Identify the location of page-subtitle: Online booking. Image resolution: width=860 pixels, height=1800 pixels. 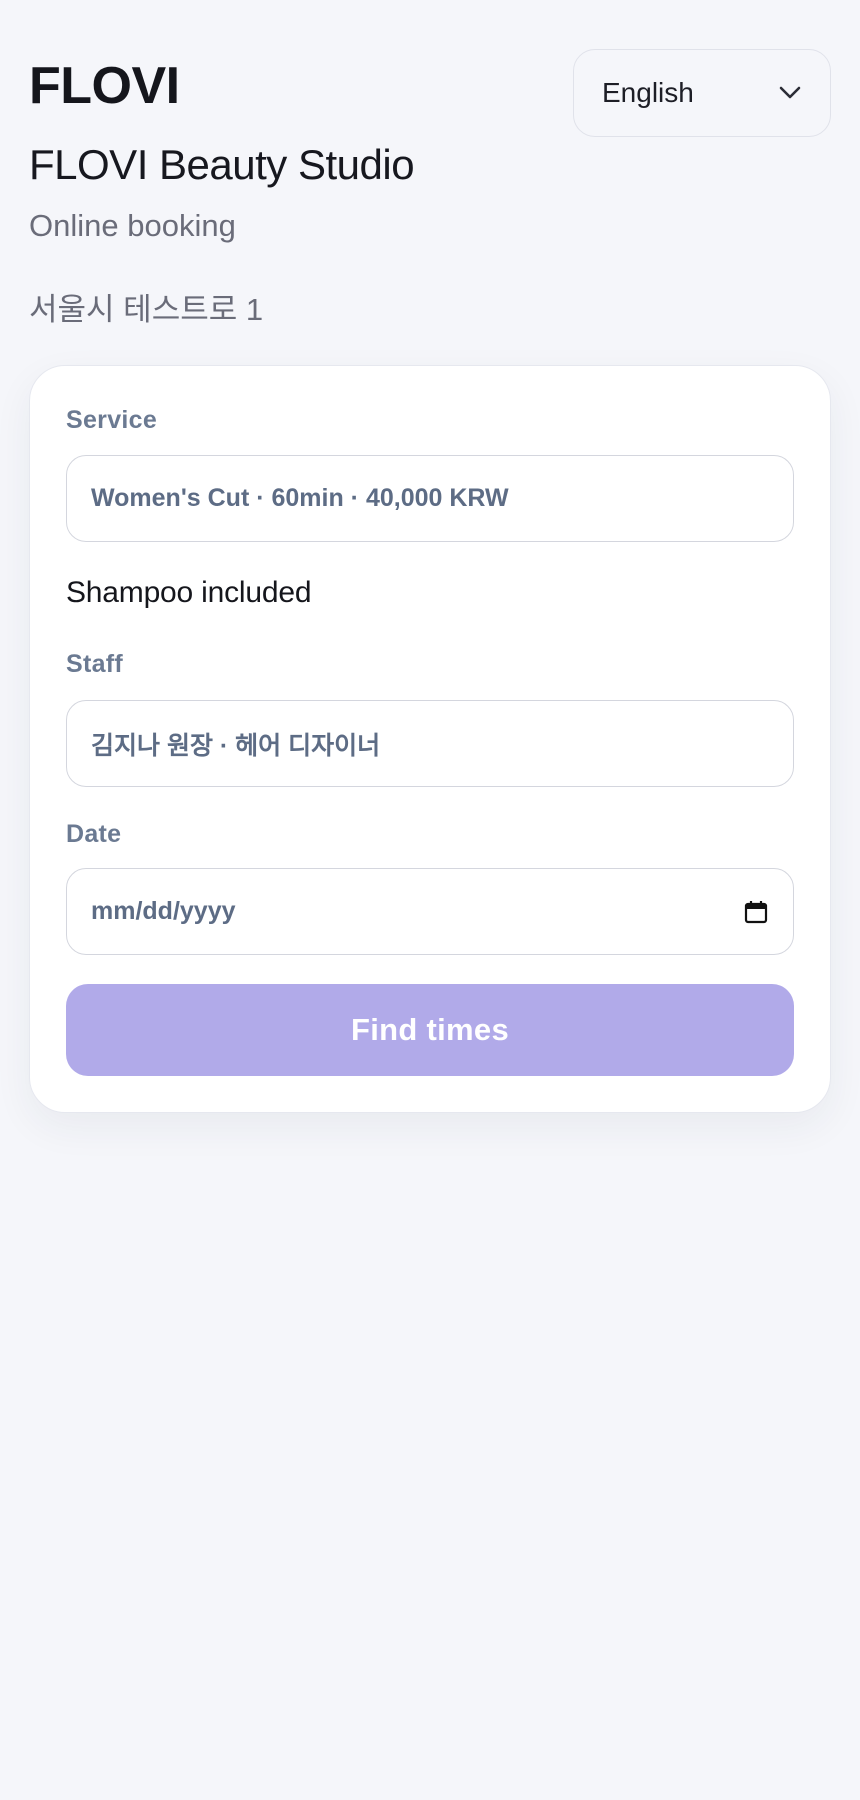
(132, 225).